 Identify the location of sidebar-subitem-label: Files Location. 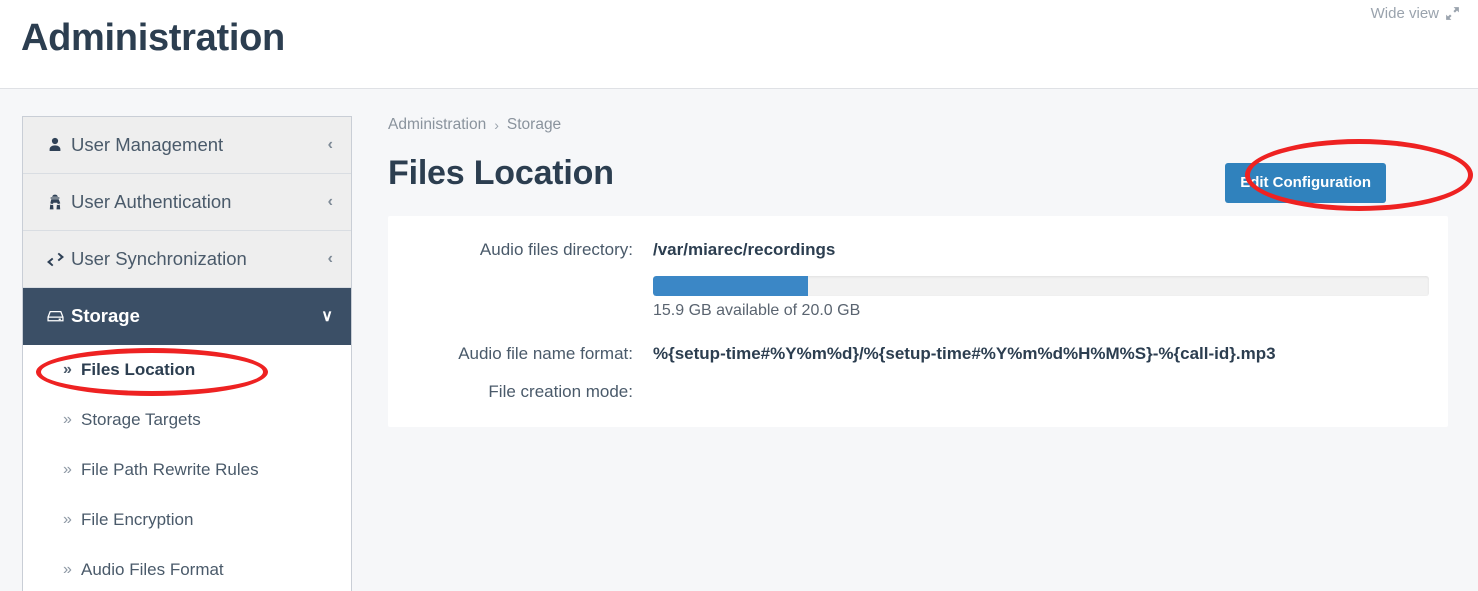
(138, 369).